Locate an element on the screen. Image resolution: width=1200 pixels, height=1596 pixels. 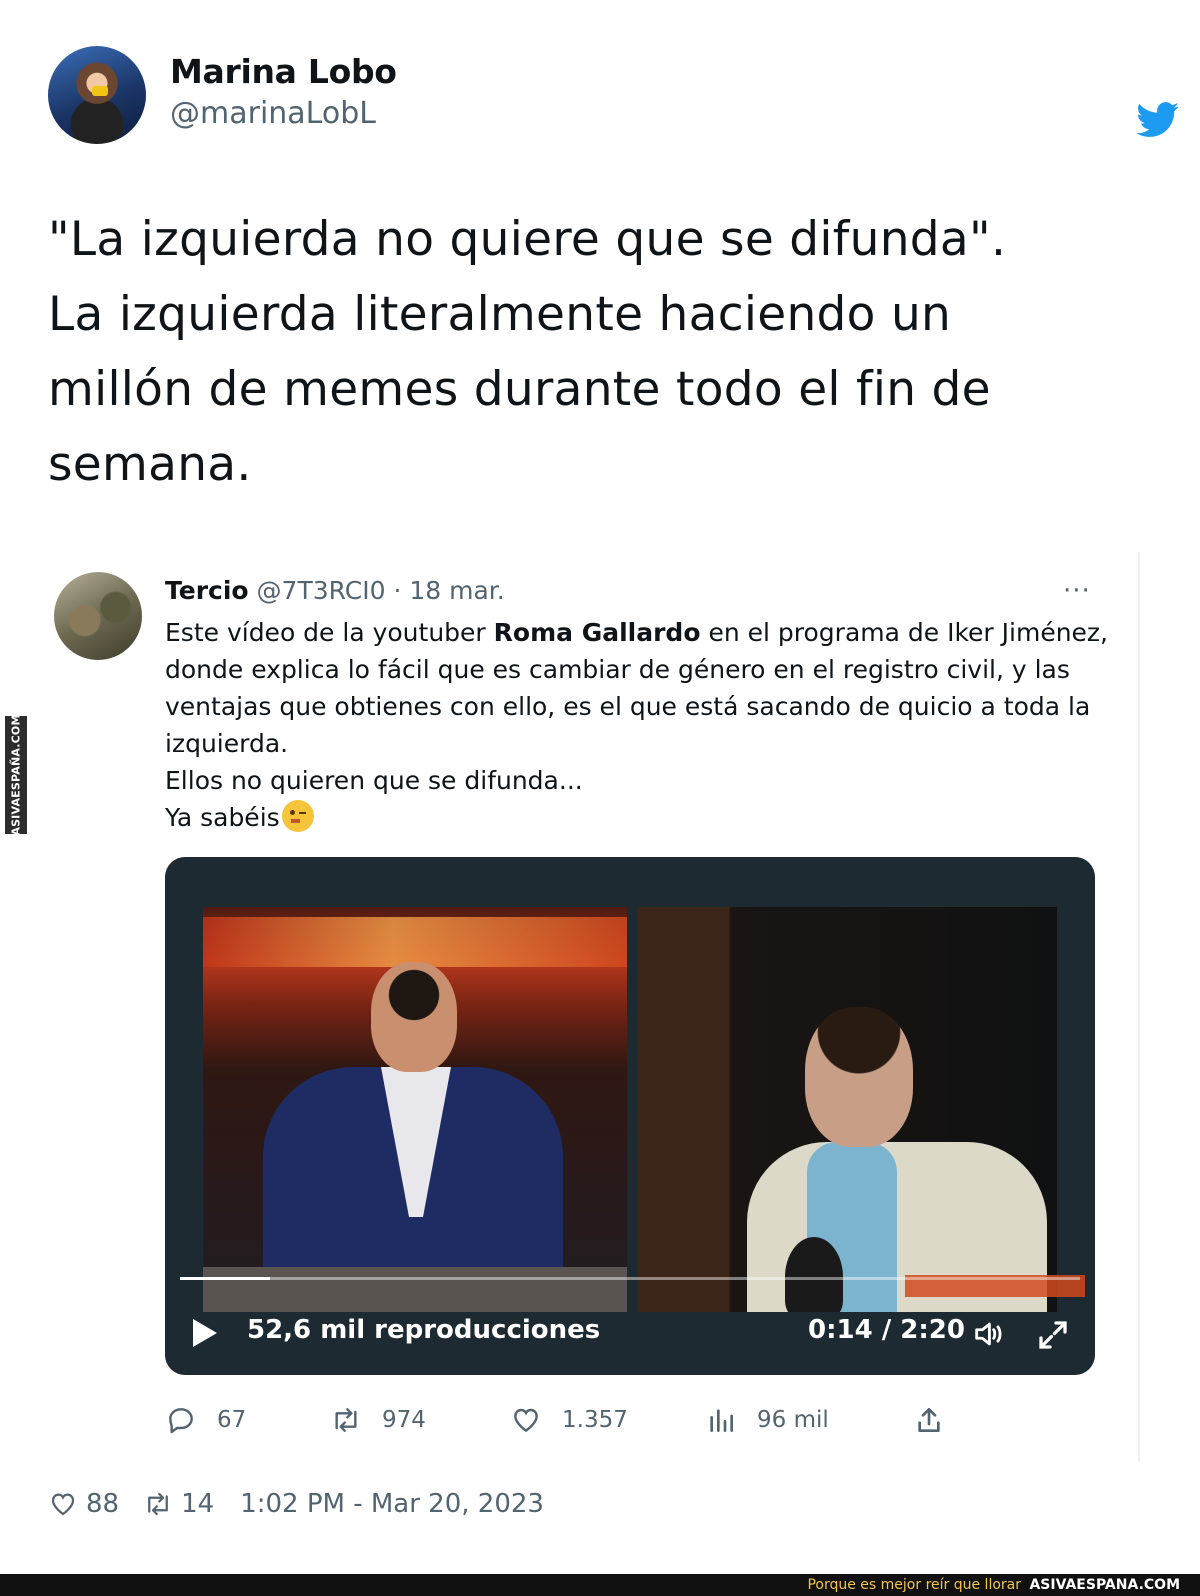
retweet-count: 974 is located at coordinates (404, 1420).